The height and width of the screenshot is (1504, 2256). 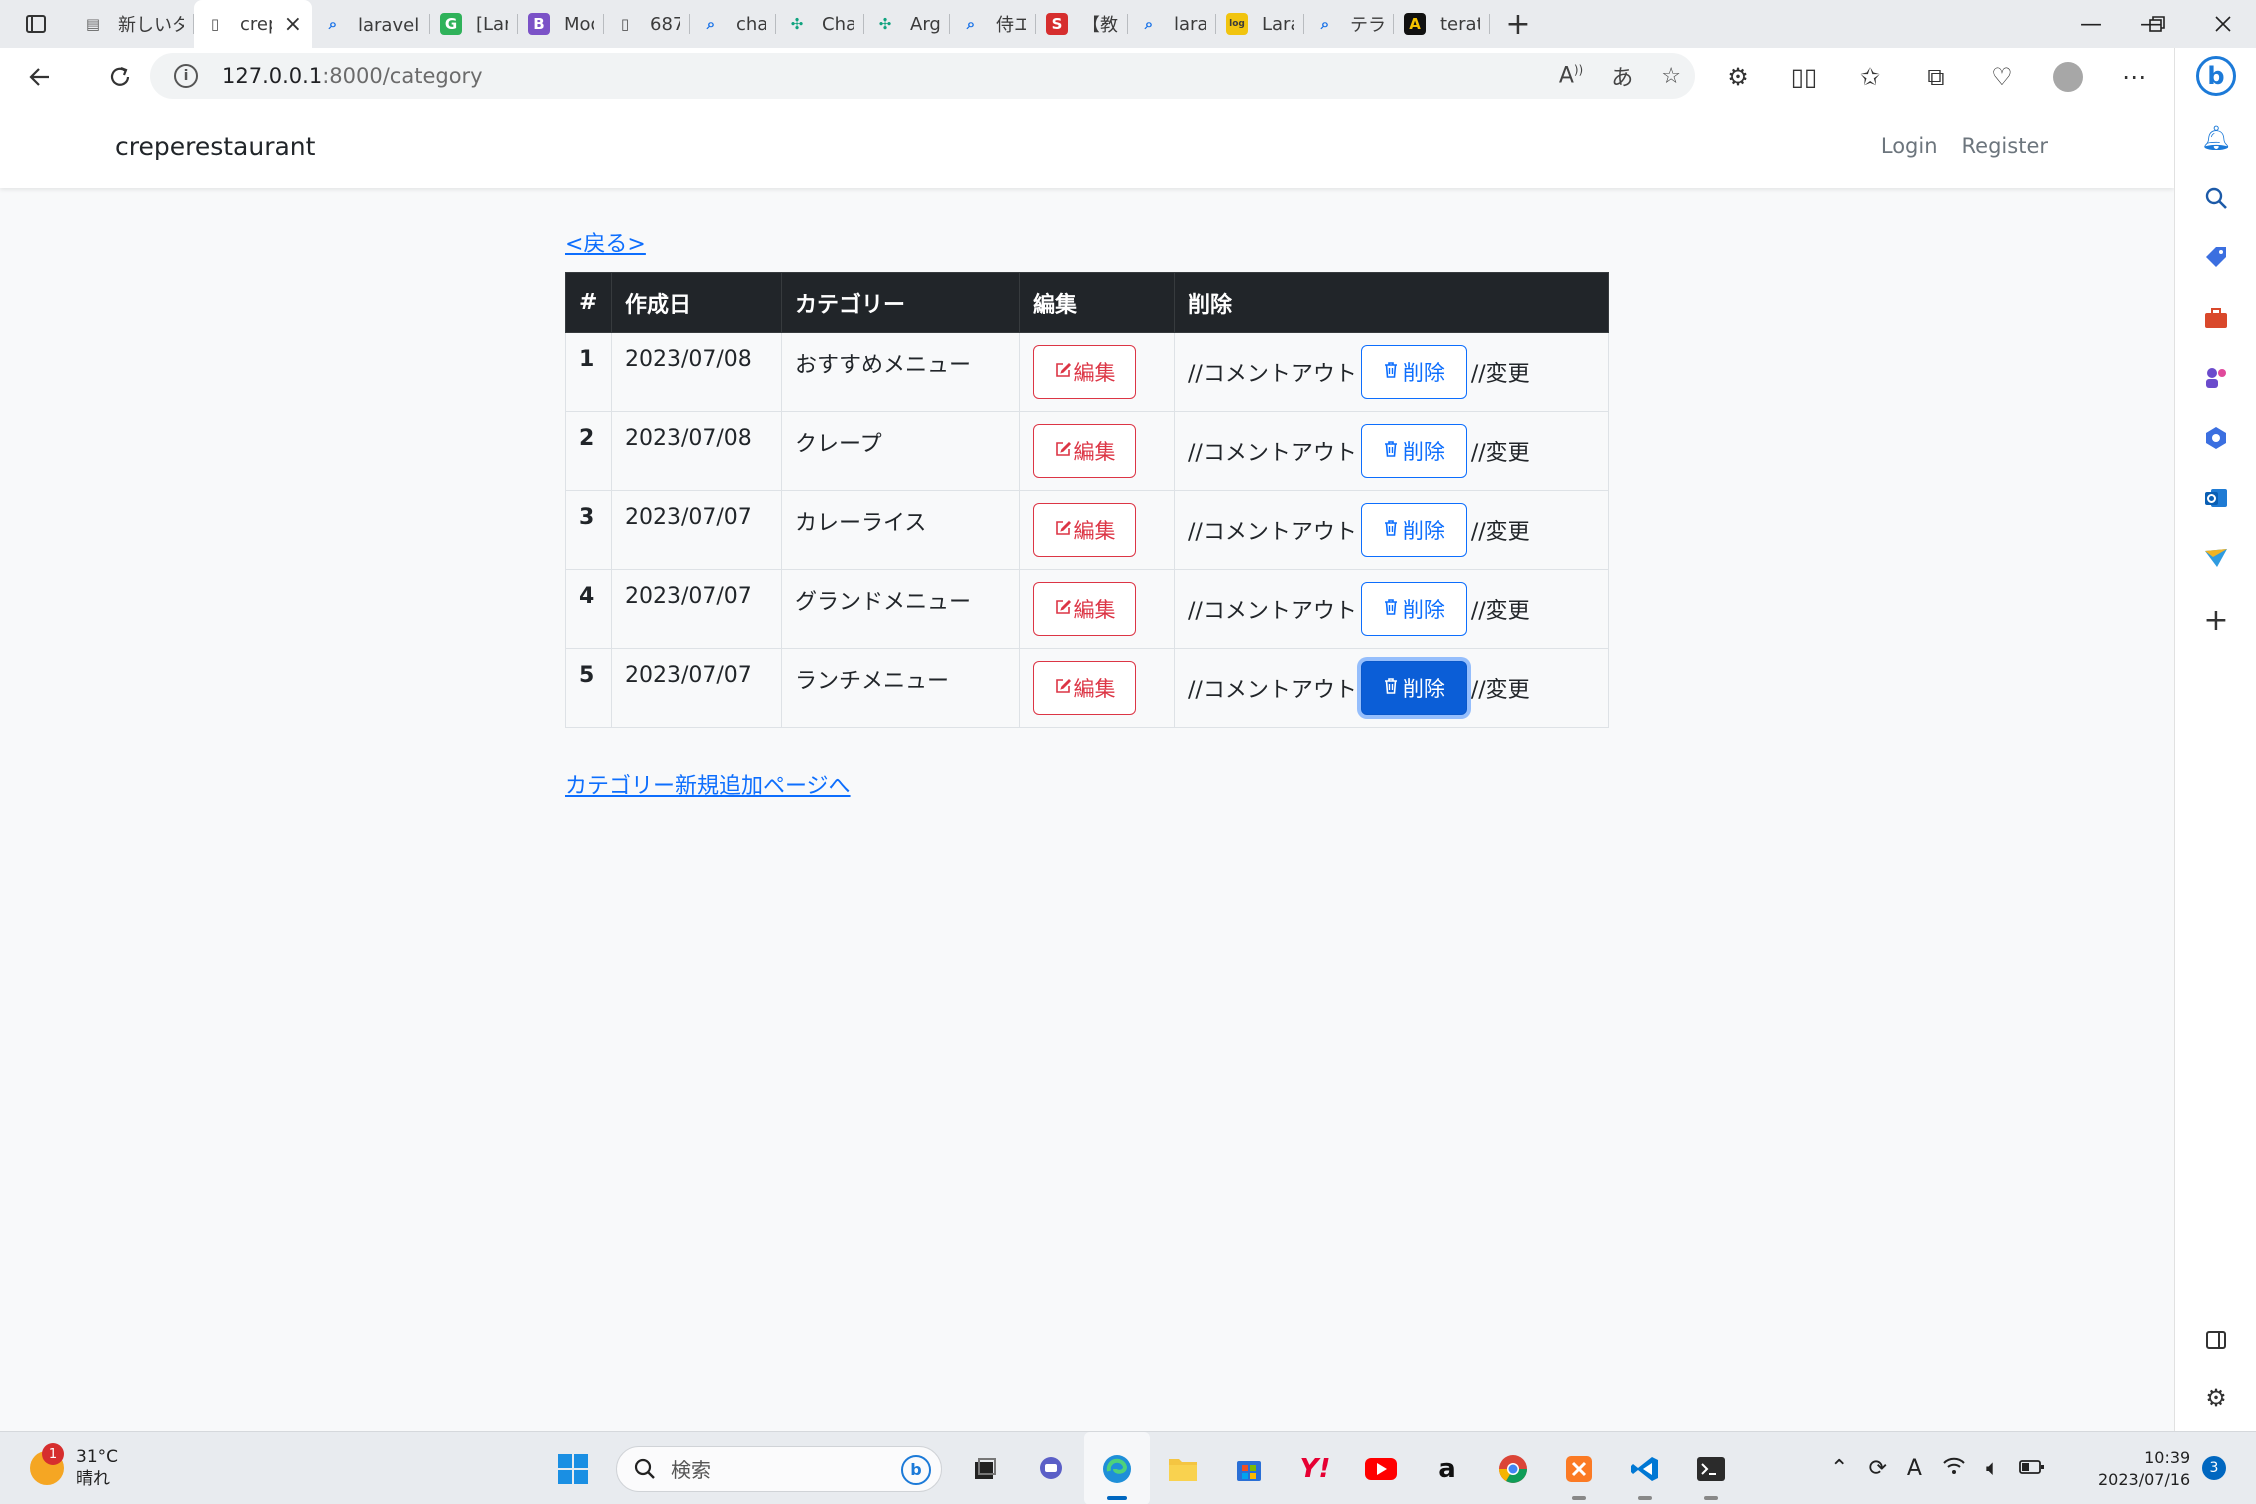 I want to click on login-link: Login, so click(x=1909, y=146).